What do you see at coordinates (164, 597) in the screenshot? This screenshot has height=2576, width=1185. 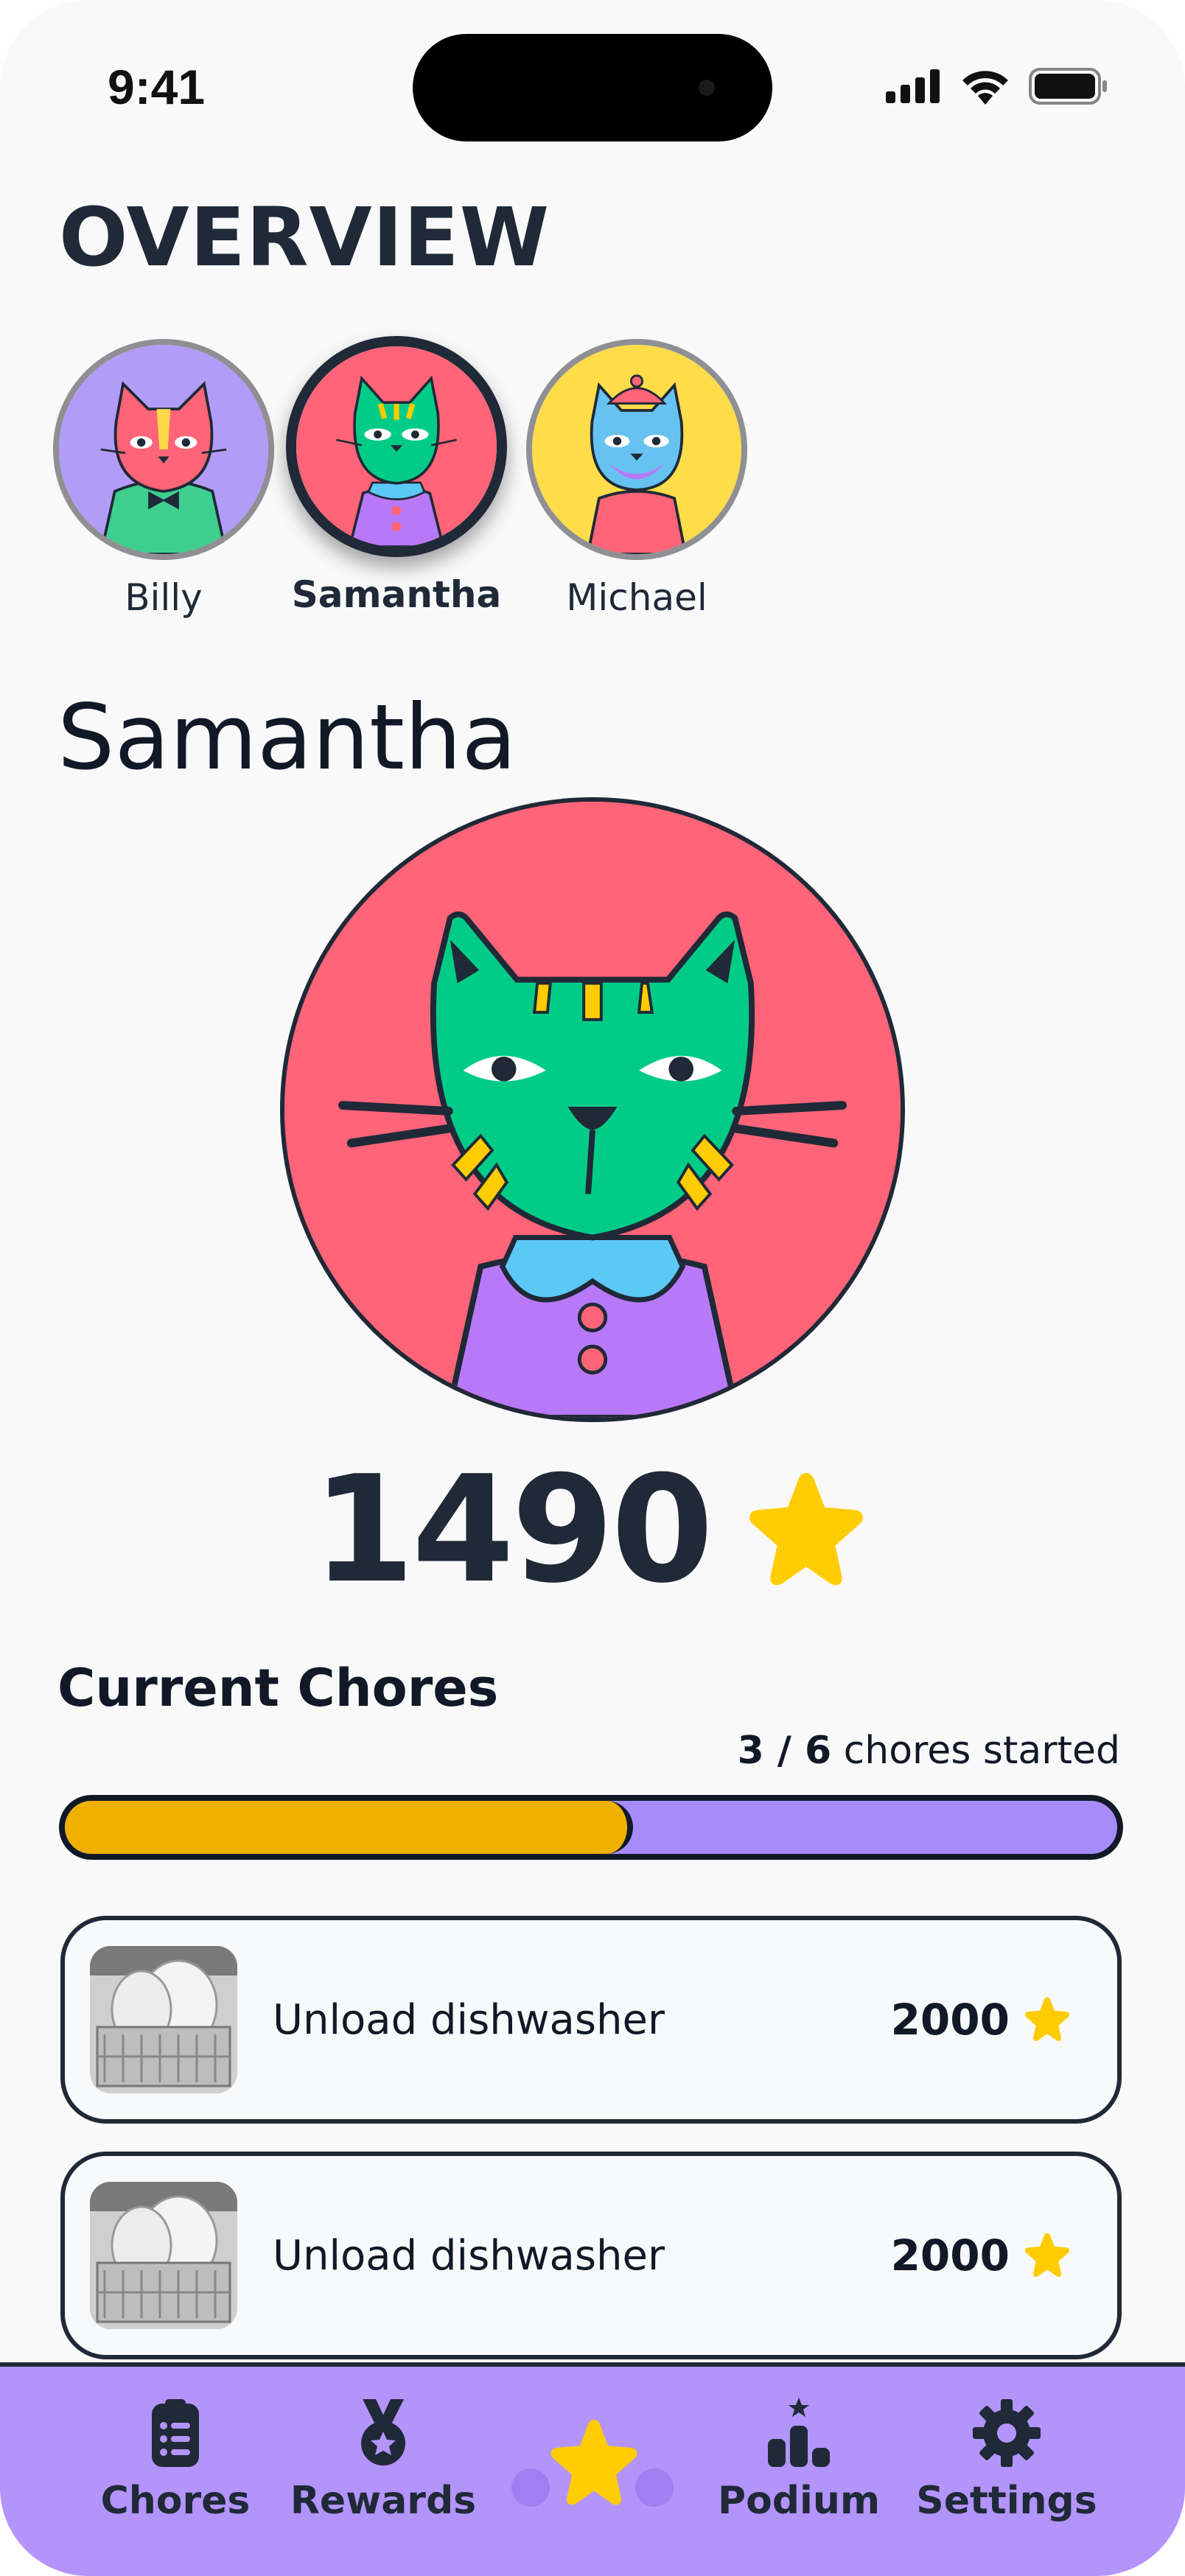 I see `avatar-name: Billy` at bounding box center [164, 597].